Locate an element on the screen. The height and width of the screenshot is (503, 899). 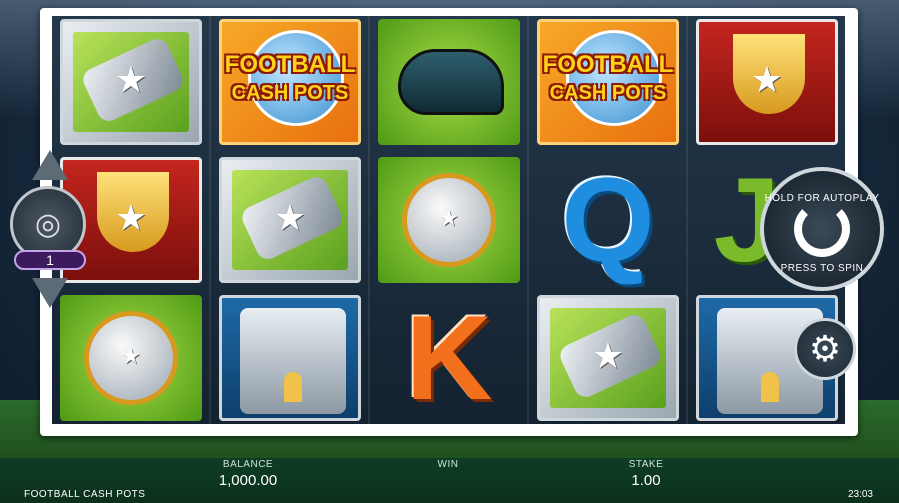
symbol-letter-k: K is located at coordinates (449, 358).